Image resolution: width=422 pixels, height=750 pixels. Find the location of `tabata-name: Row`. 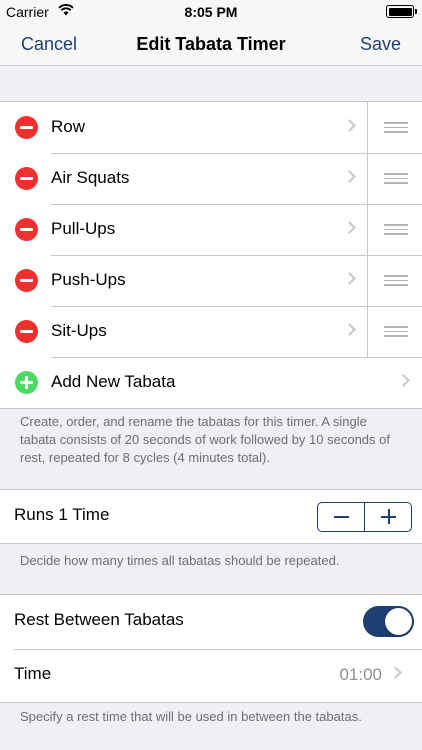

tabata-name: Row is located at coordinates (68, 126).